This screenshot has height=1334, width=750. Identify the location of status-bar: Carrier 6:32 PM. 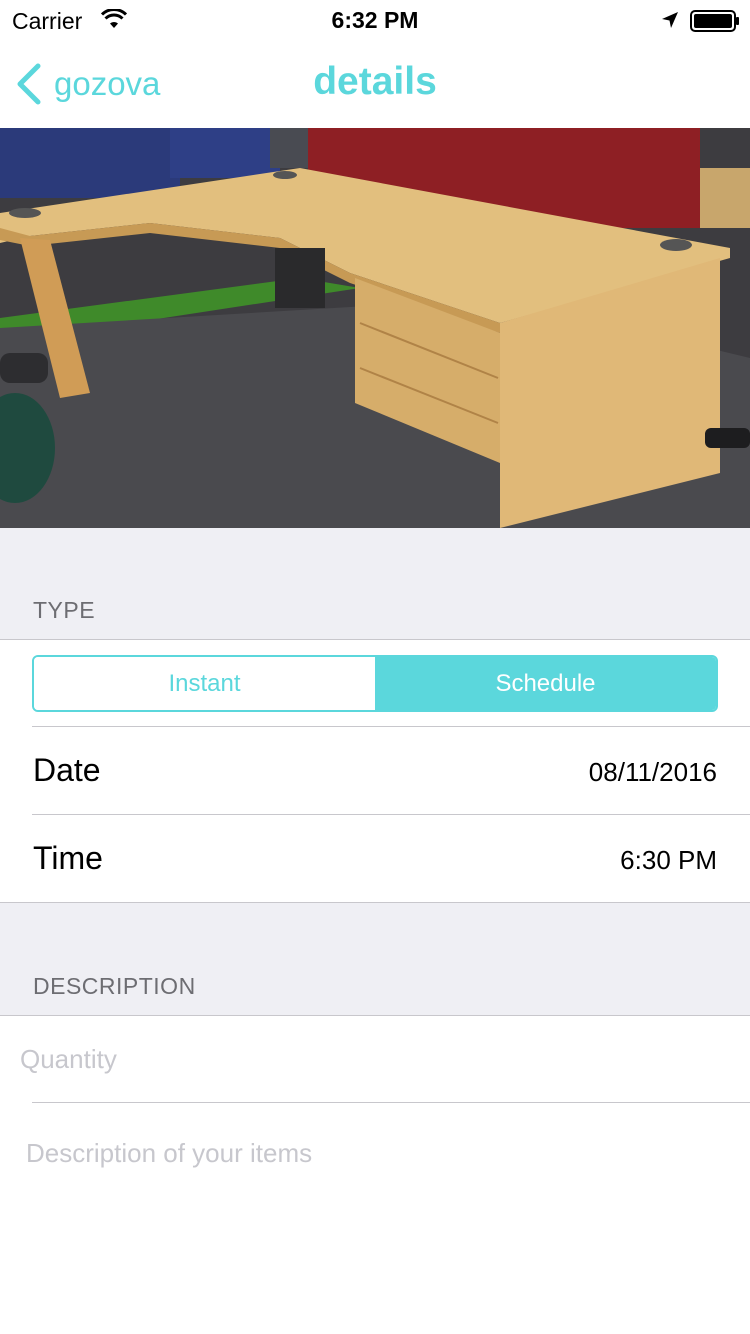
(375, 20).